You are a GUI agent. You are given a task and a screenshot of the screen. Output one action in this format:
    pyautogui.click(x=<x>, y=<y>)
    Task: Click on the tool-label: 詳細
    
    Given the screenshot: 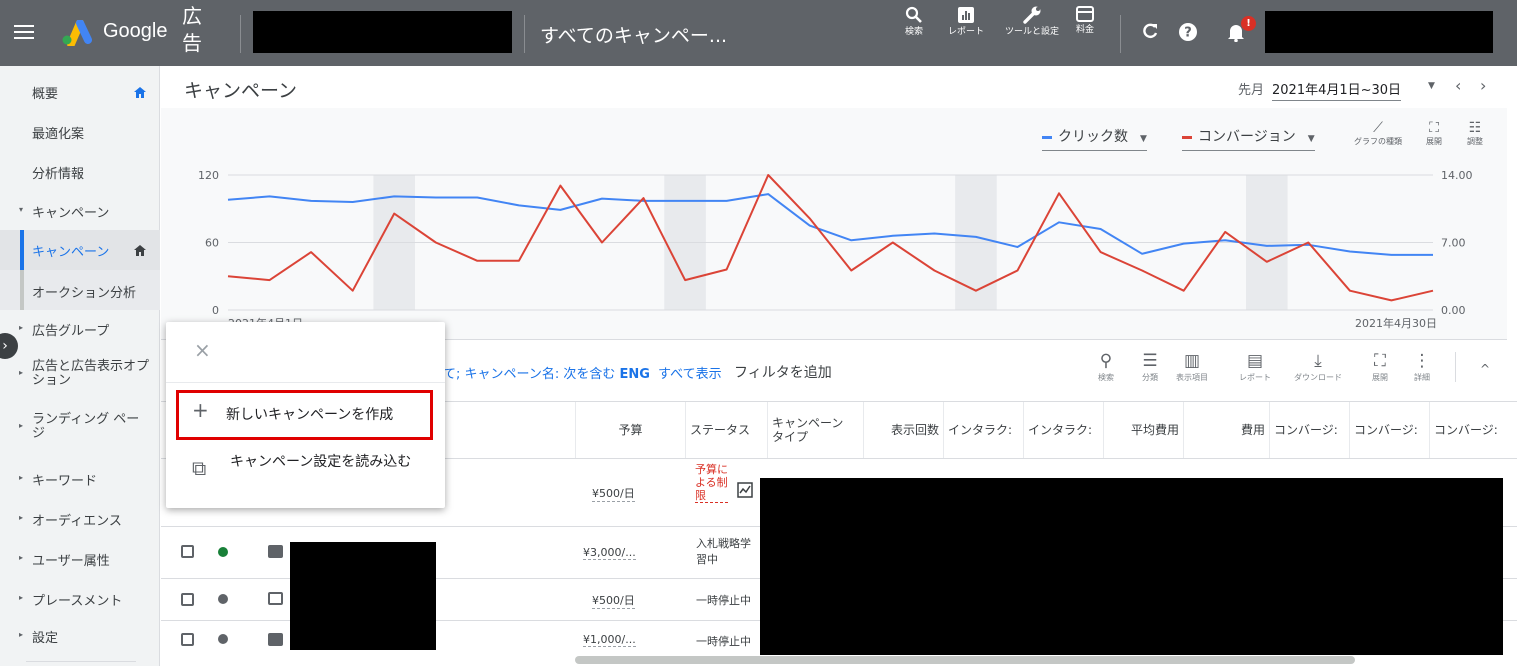 What is the action you would take?
    pyautogui.click(x=1422, y=377)
    